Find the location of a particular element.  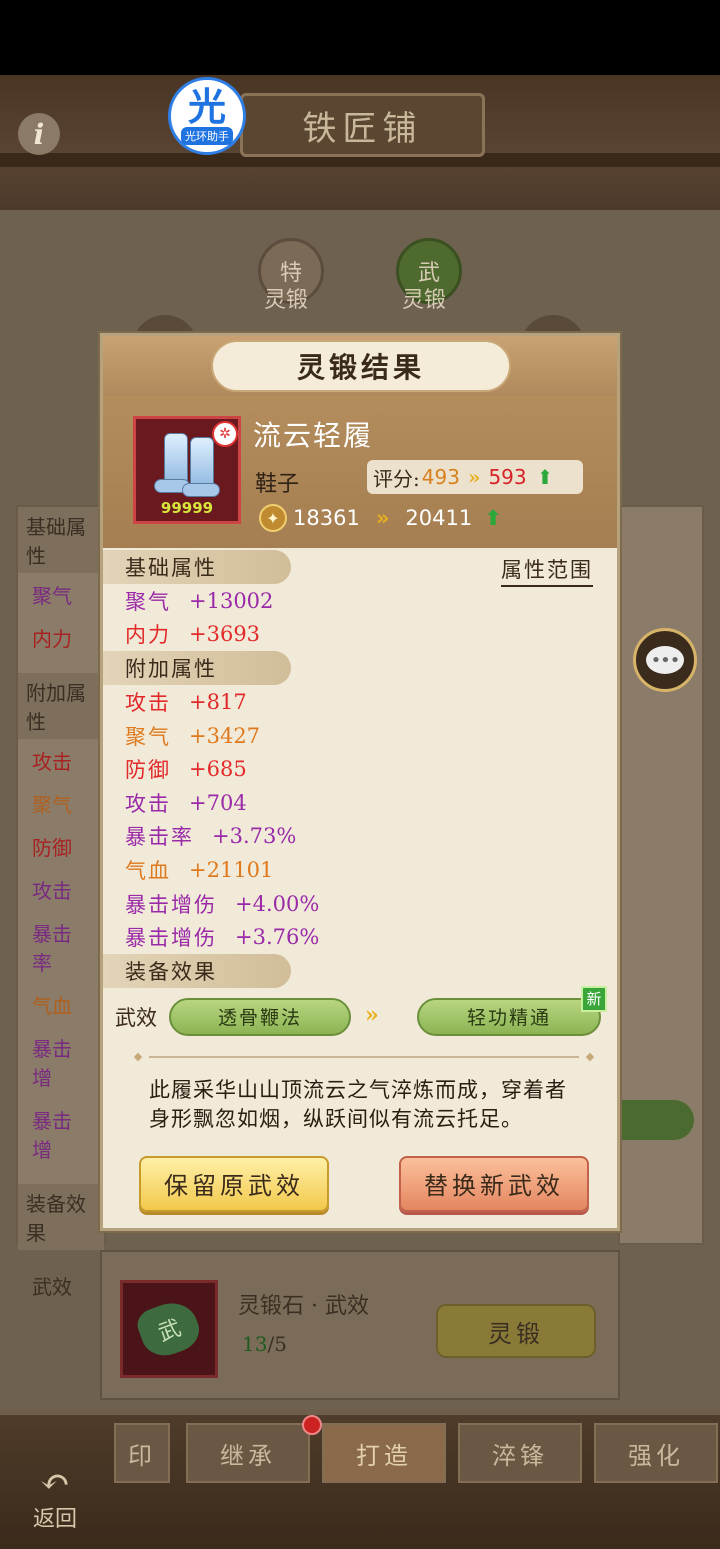

dialog-title: 灵锻结果 is located at coordinates (361, 366).